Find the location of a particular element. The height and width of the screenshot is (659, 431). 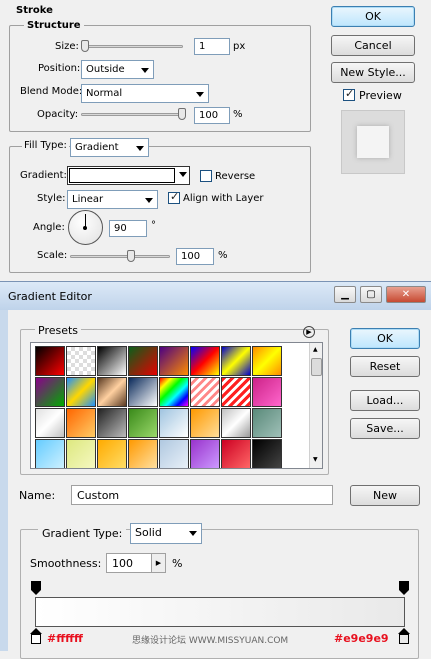

size-field: 1 is located at coordinates (212, 46).